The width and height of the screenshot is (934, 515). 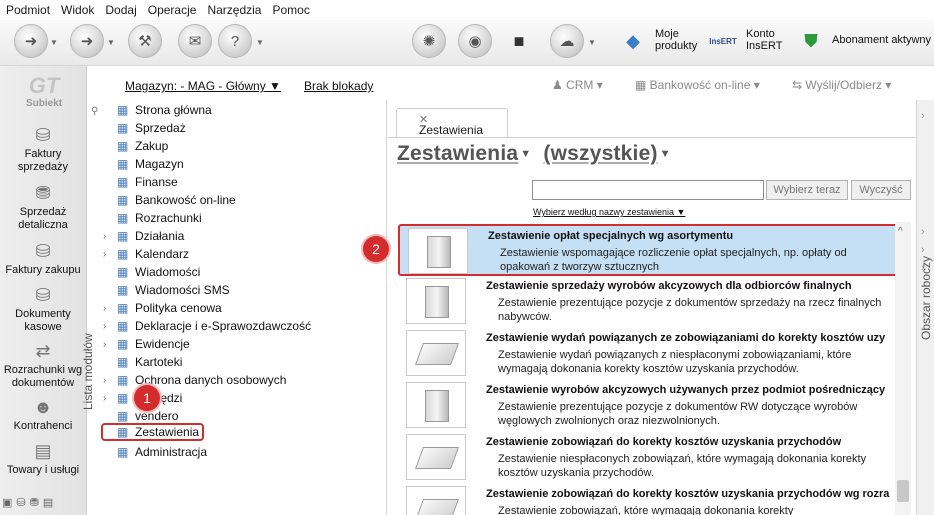 What do you see at coordinates (54, 42) in the screenshot?
I see `back-dropdown-icon: ▼` at bounding box center [54, 42].